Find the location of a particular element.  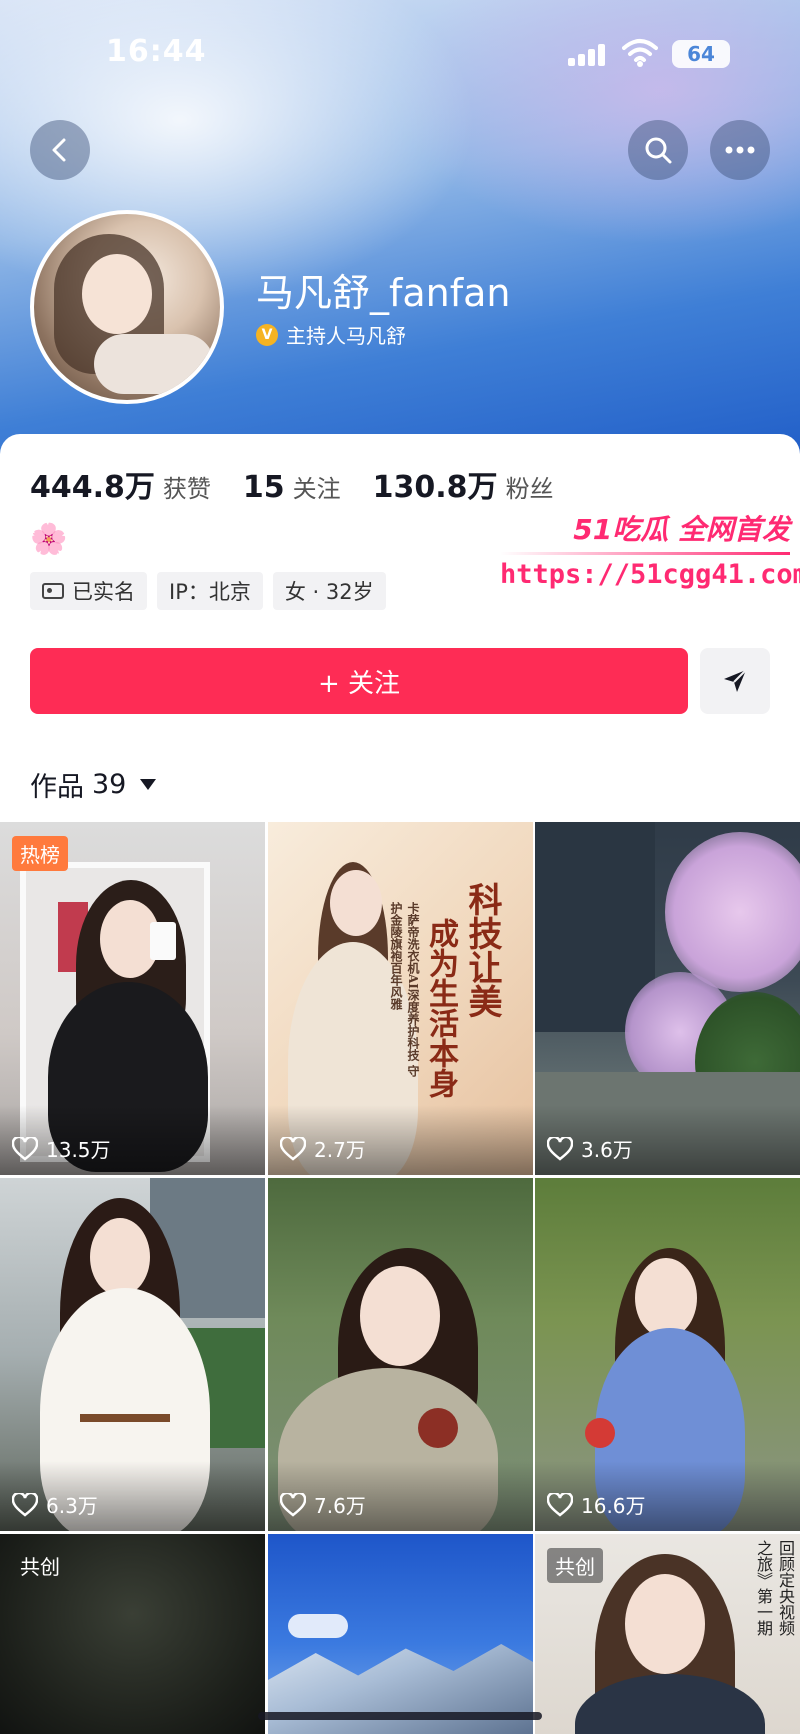

works-tab-count: 39 is located at coordinates (109, 784).